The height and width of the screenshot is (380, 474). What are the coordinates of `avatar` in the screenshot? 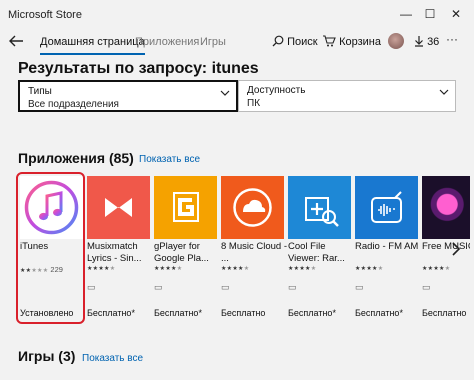 It's located at (396, 41).